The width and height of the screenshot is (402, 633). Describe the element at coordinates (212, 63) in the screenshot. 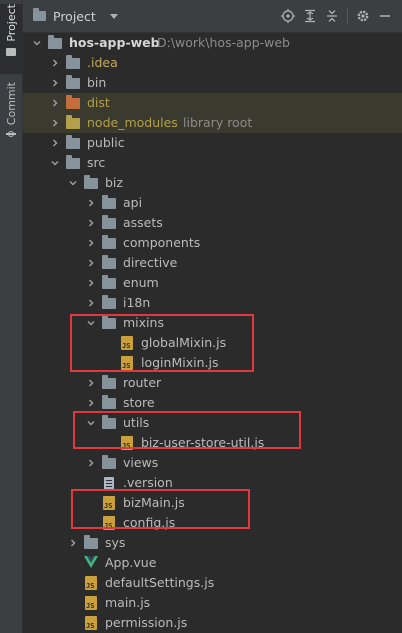

I see `tree-row-idea: .idea` at that location.